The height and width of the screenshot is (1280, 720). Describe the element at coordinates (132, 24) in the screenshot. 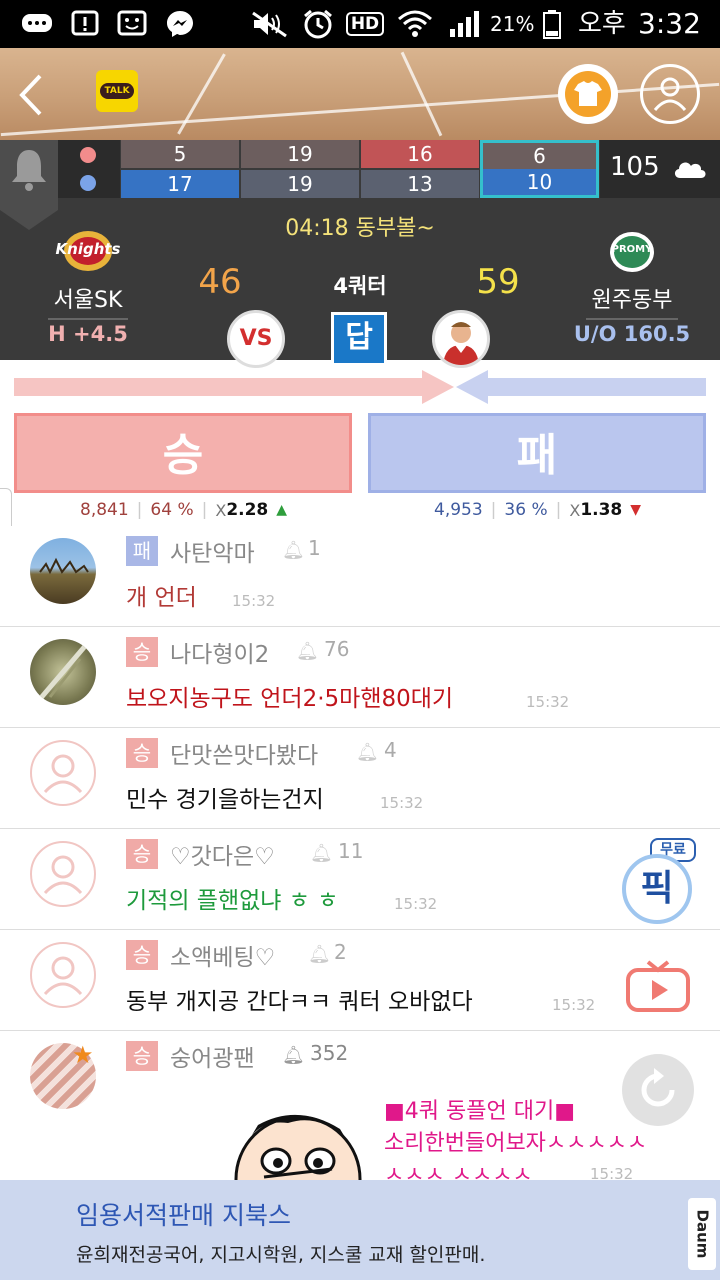

I see `smiley-icon` at that location.